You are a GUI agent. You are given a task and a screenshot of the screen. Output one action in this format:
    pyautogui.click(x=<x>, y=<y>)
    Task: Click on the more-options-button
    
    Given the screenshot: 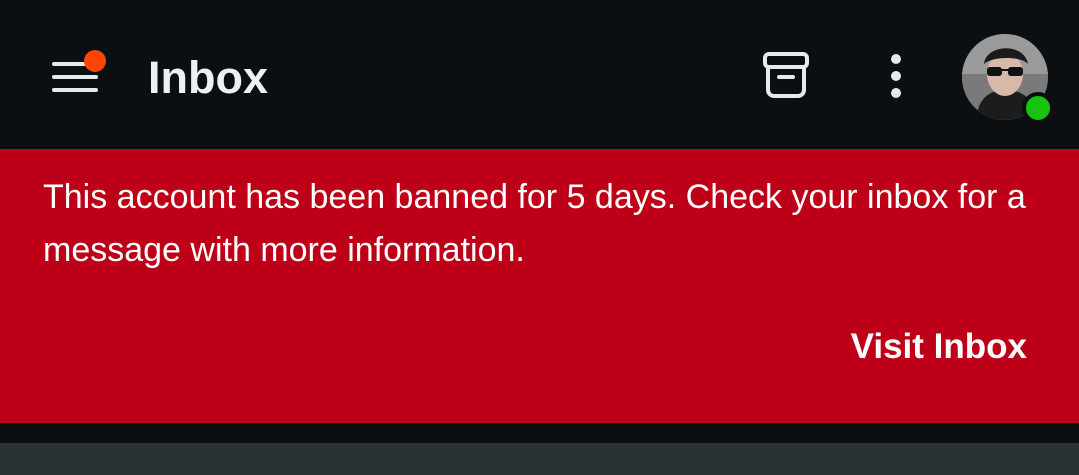 What is the action you would take?
    pyautogui.click(x=896, y=76)
    